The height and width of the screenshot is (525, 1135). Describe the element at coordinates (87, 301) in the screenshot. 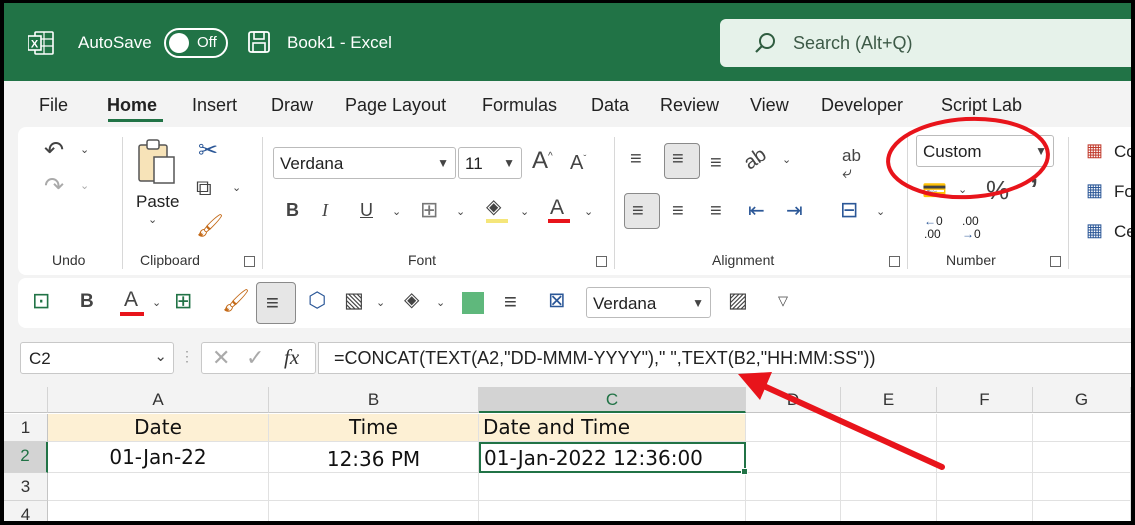

I see `qat-bold-icon: B` at that location.